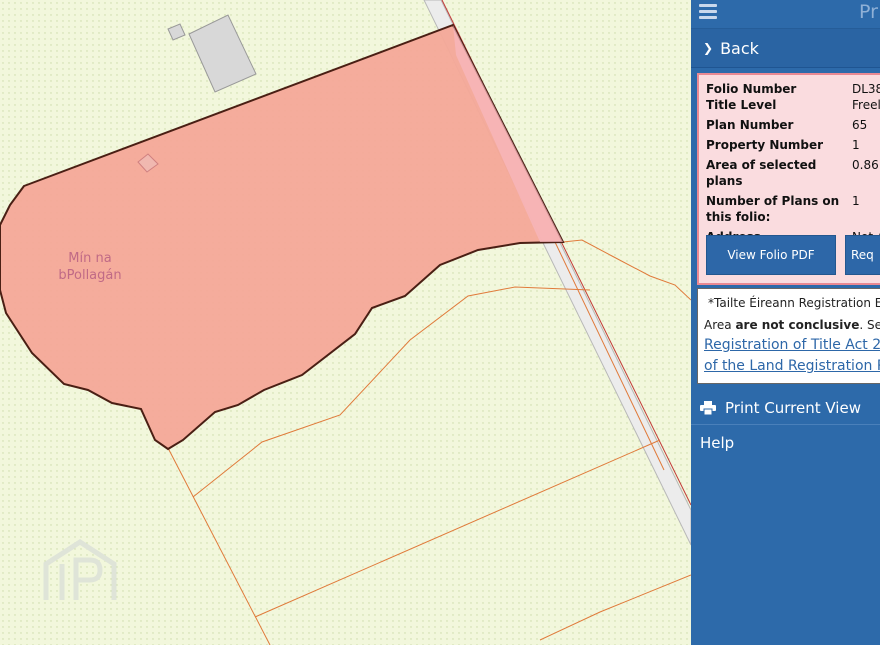 The image size is (880, 645). I want to click on folio-value: Freel, so click(866, 105).